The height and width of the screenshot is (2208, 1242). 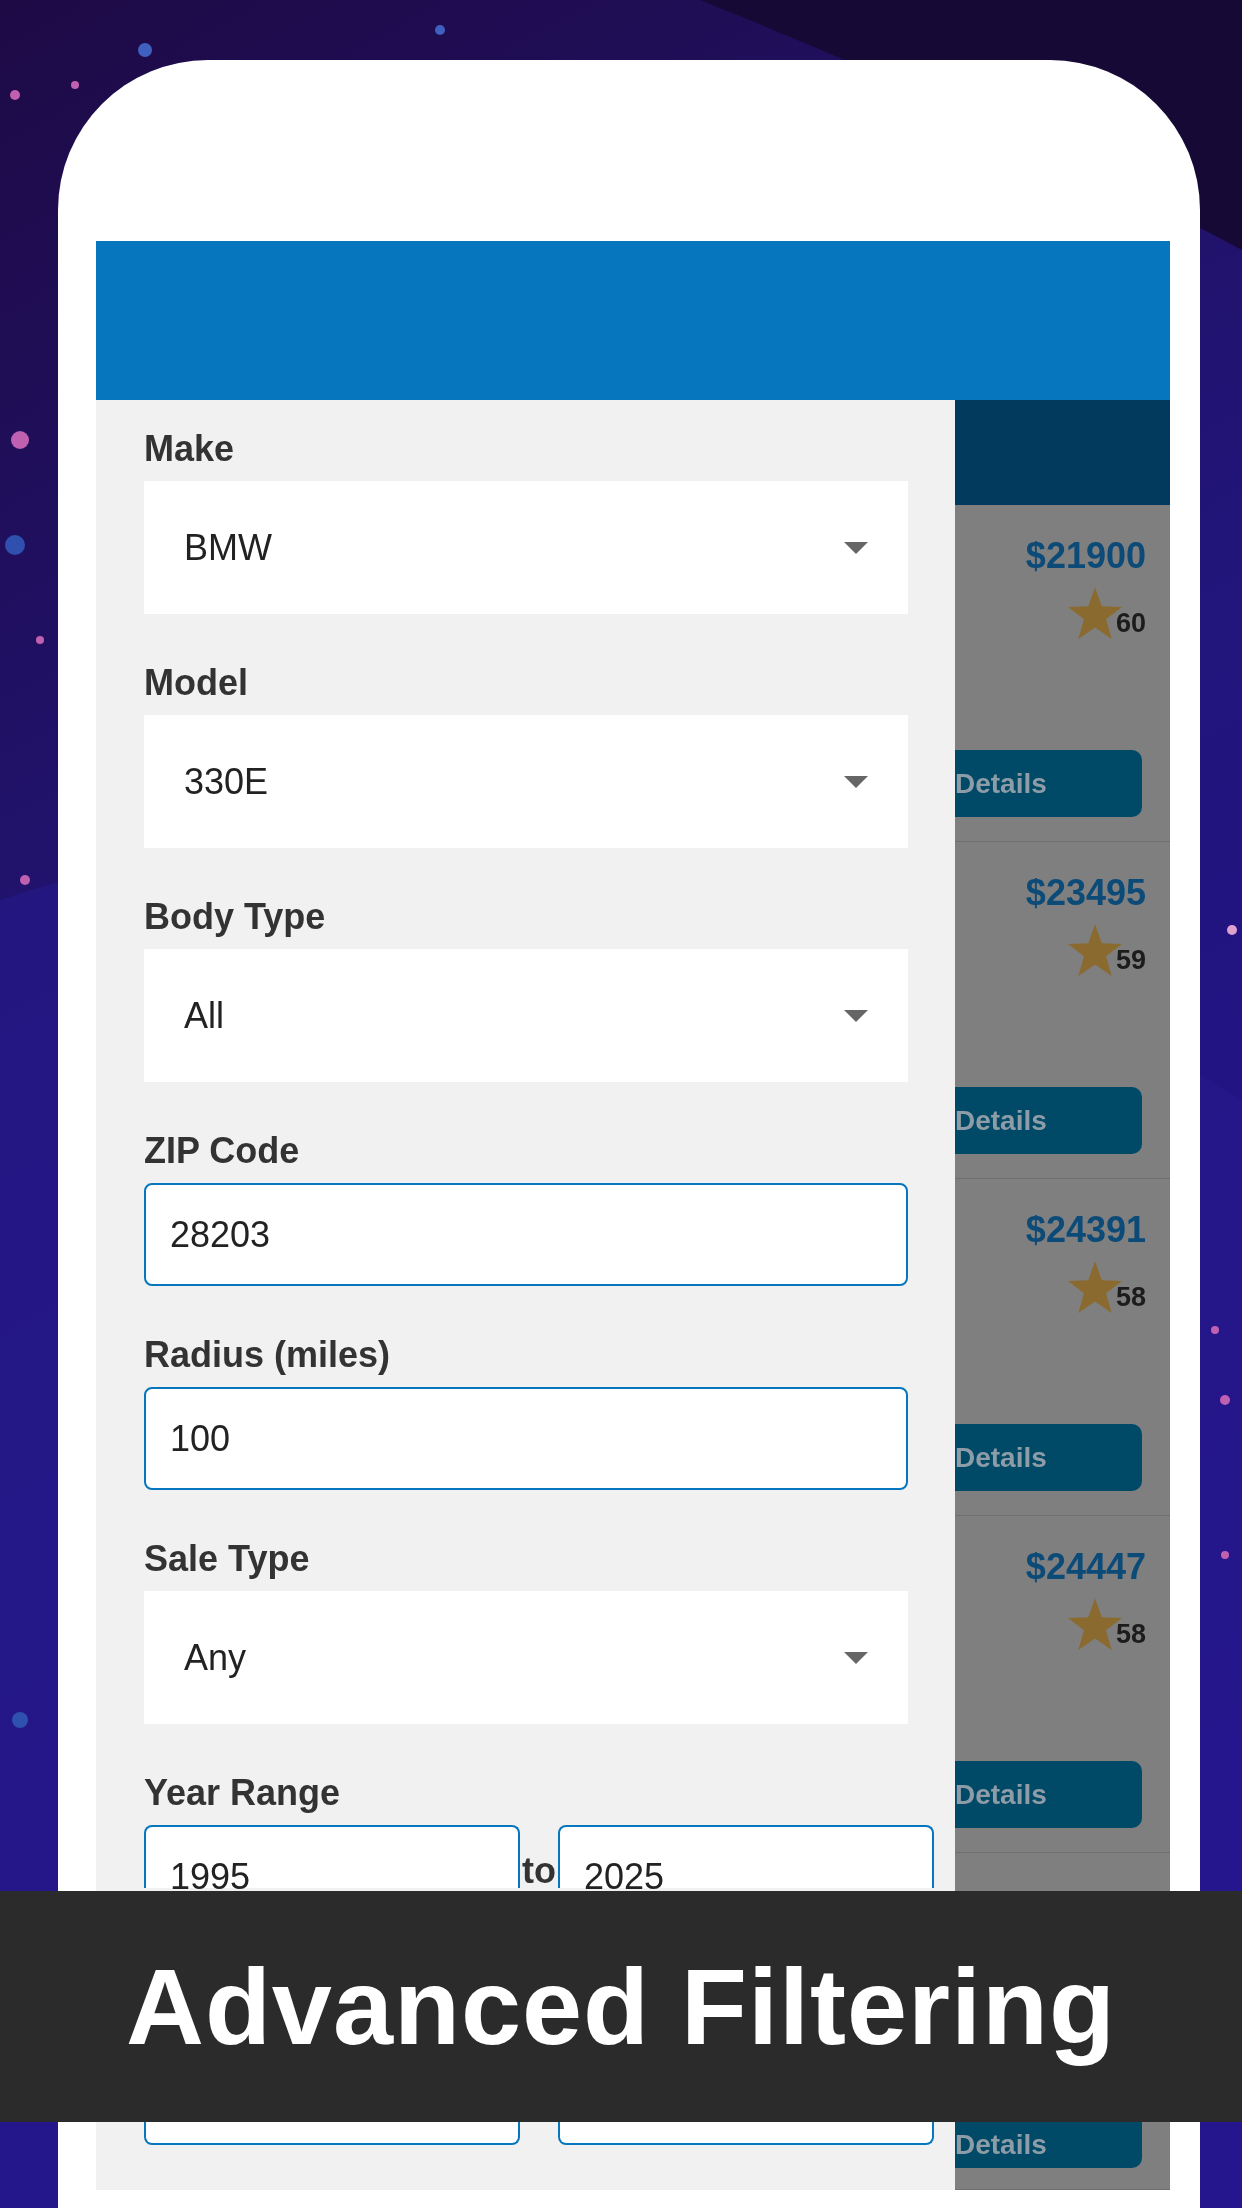 What do you see at coordinates (539, 1871) in the screenshot?
I see `range-separator: to` at bounding box center [539, 1871].